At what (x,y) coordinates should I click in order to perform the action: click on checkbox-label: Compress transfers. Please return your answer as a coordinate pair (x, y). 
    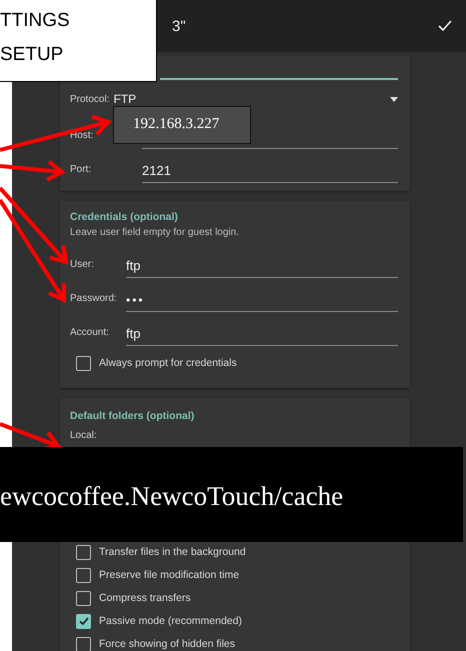
    Looking at the image, I should click on (145, 598).